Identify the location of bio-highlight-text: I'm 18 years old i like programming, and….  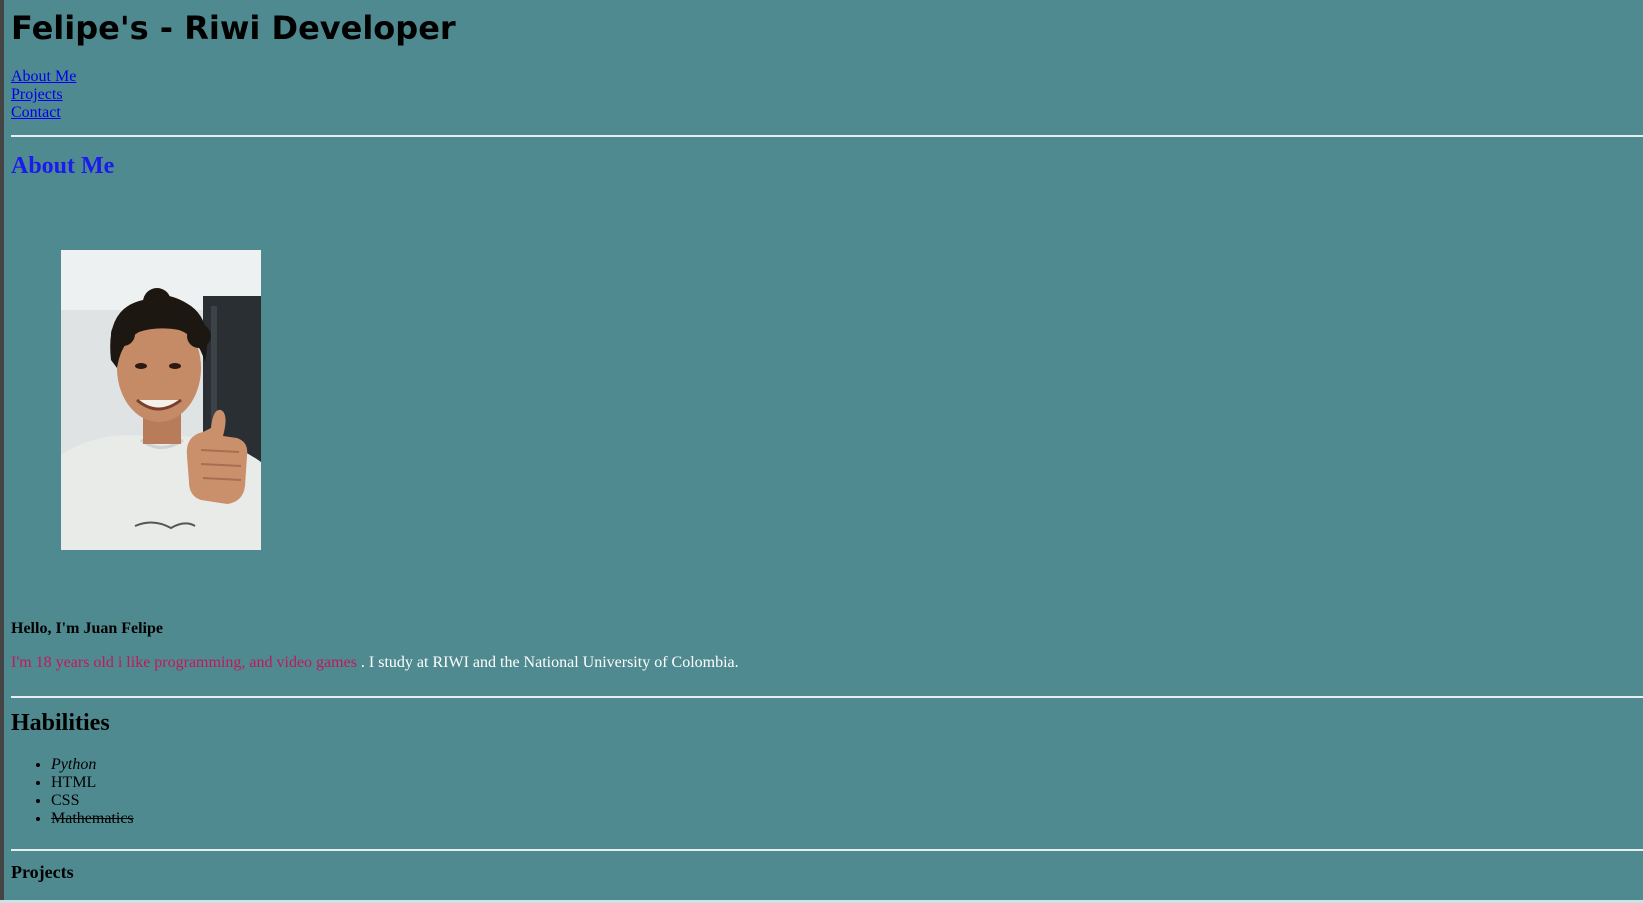
(184, 662).